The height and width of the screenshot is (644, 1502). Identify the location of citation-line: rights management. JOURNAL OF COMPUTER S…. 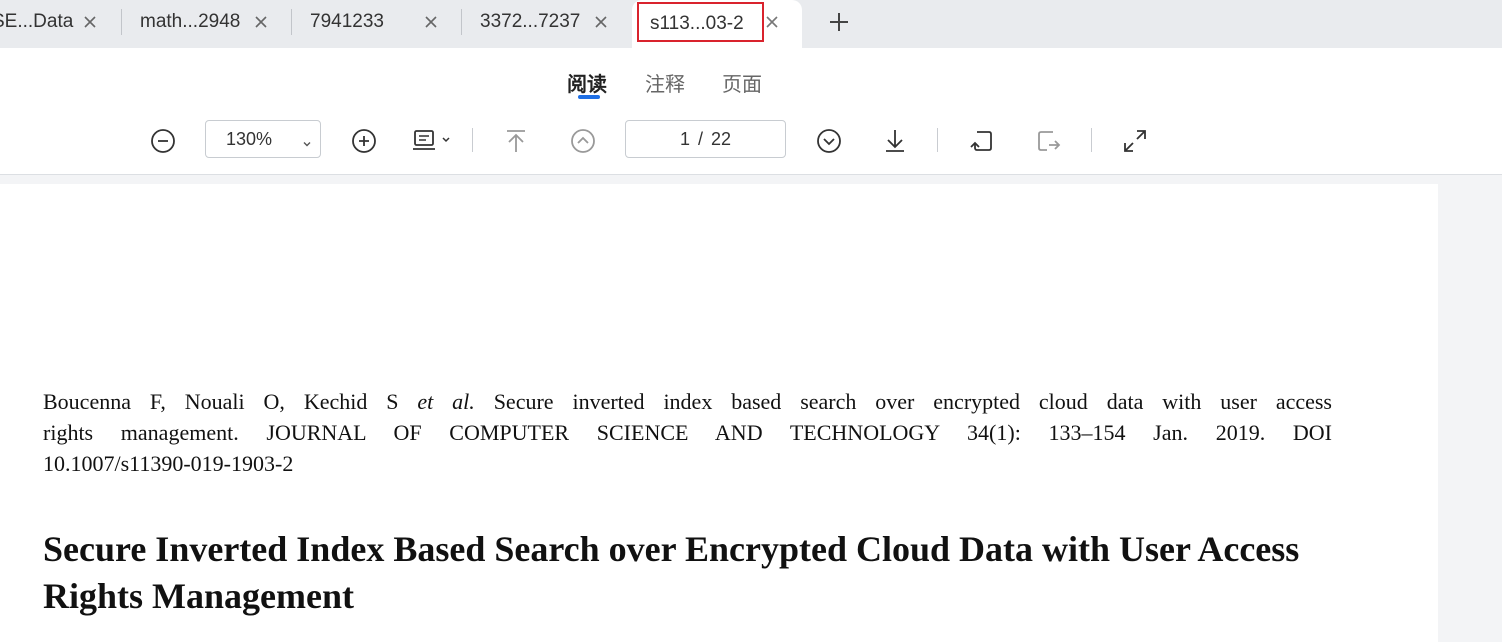
(687, 432).